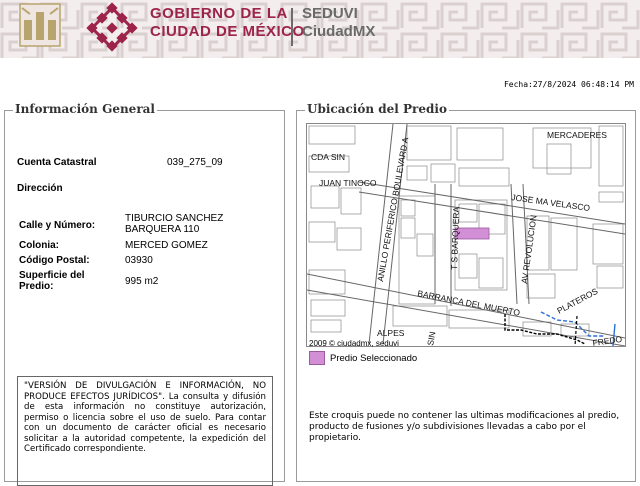  What do you see at coordinates (139, 260) in the screenshot?
I see `cp-value: 03930` at bounding box center [139, 260].